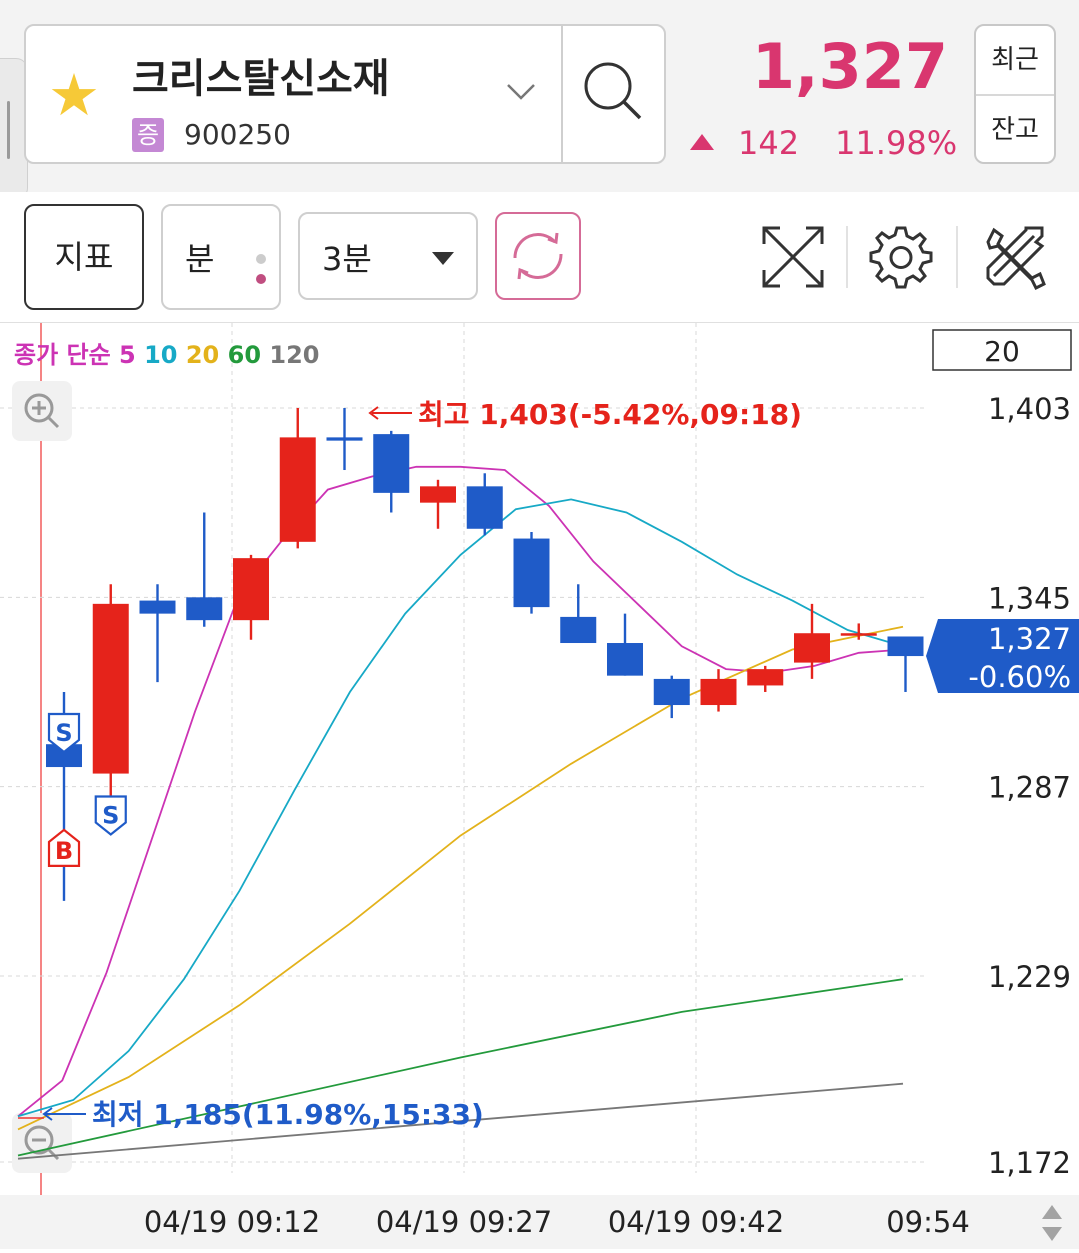 Image resolution: width=1079 pixels, height=1253 pixels. I want to click on search-icon, so click(614, 92).